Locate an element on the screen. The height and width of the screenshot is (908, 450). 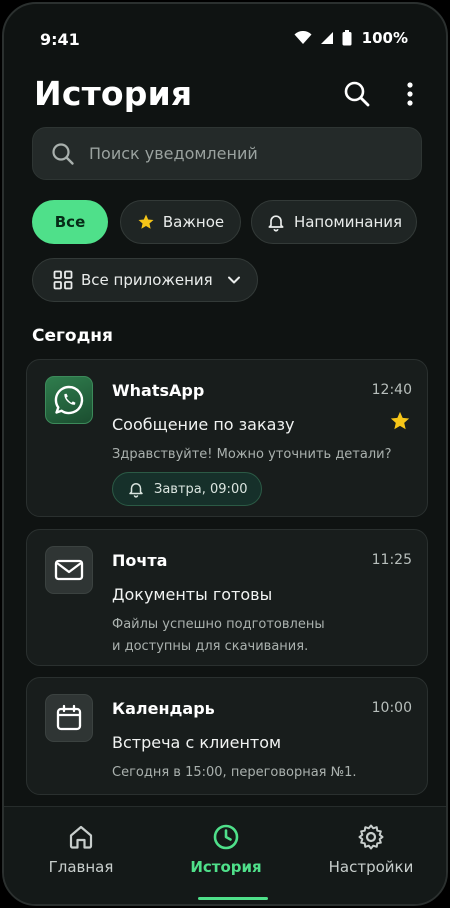
header-search-button is located at coordinates (357, 94).